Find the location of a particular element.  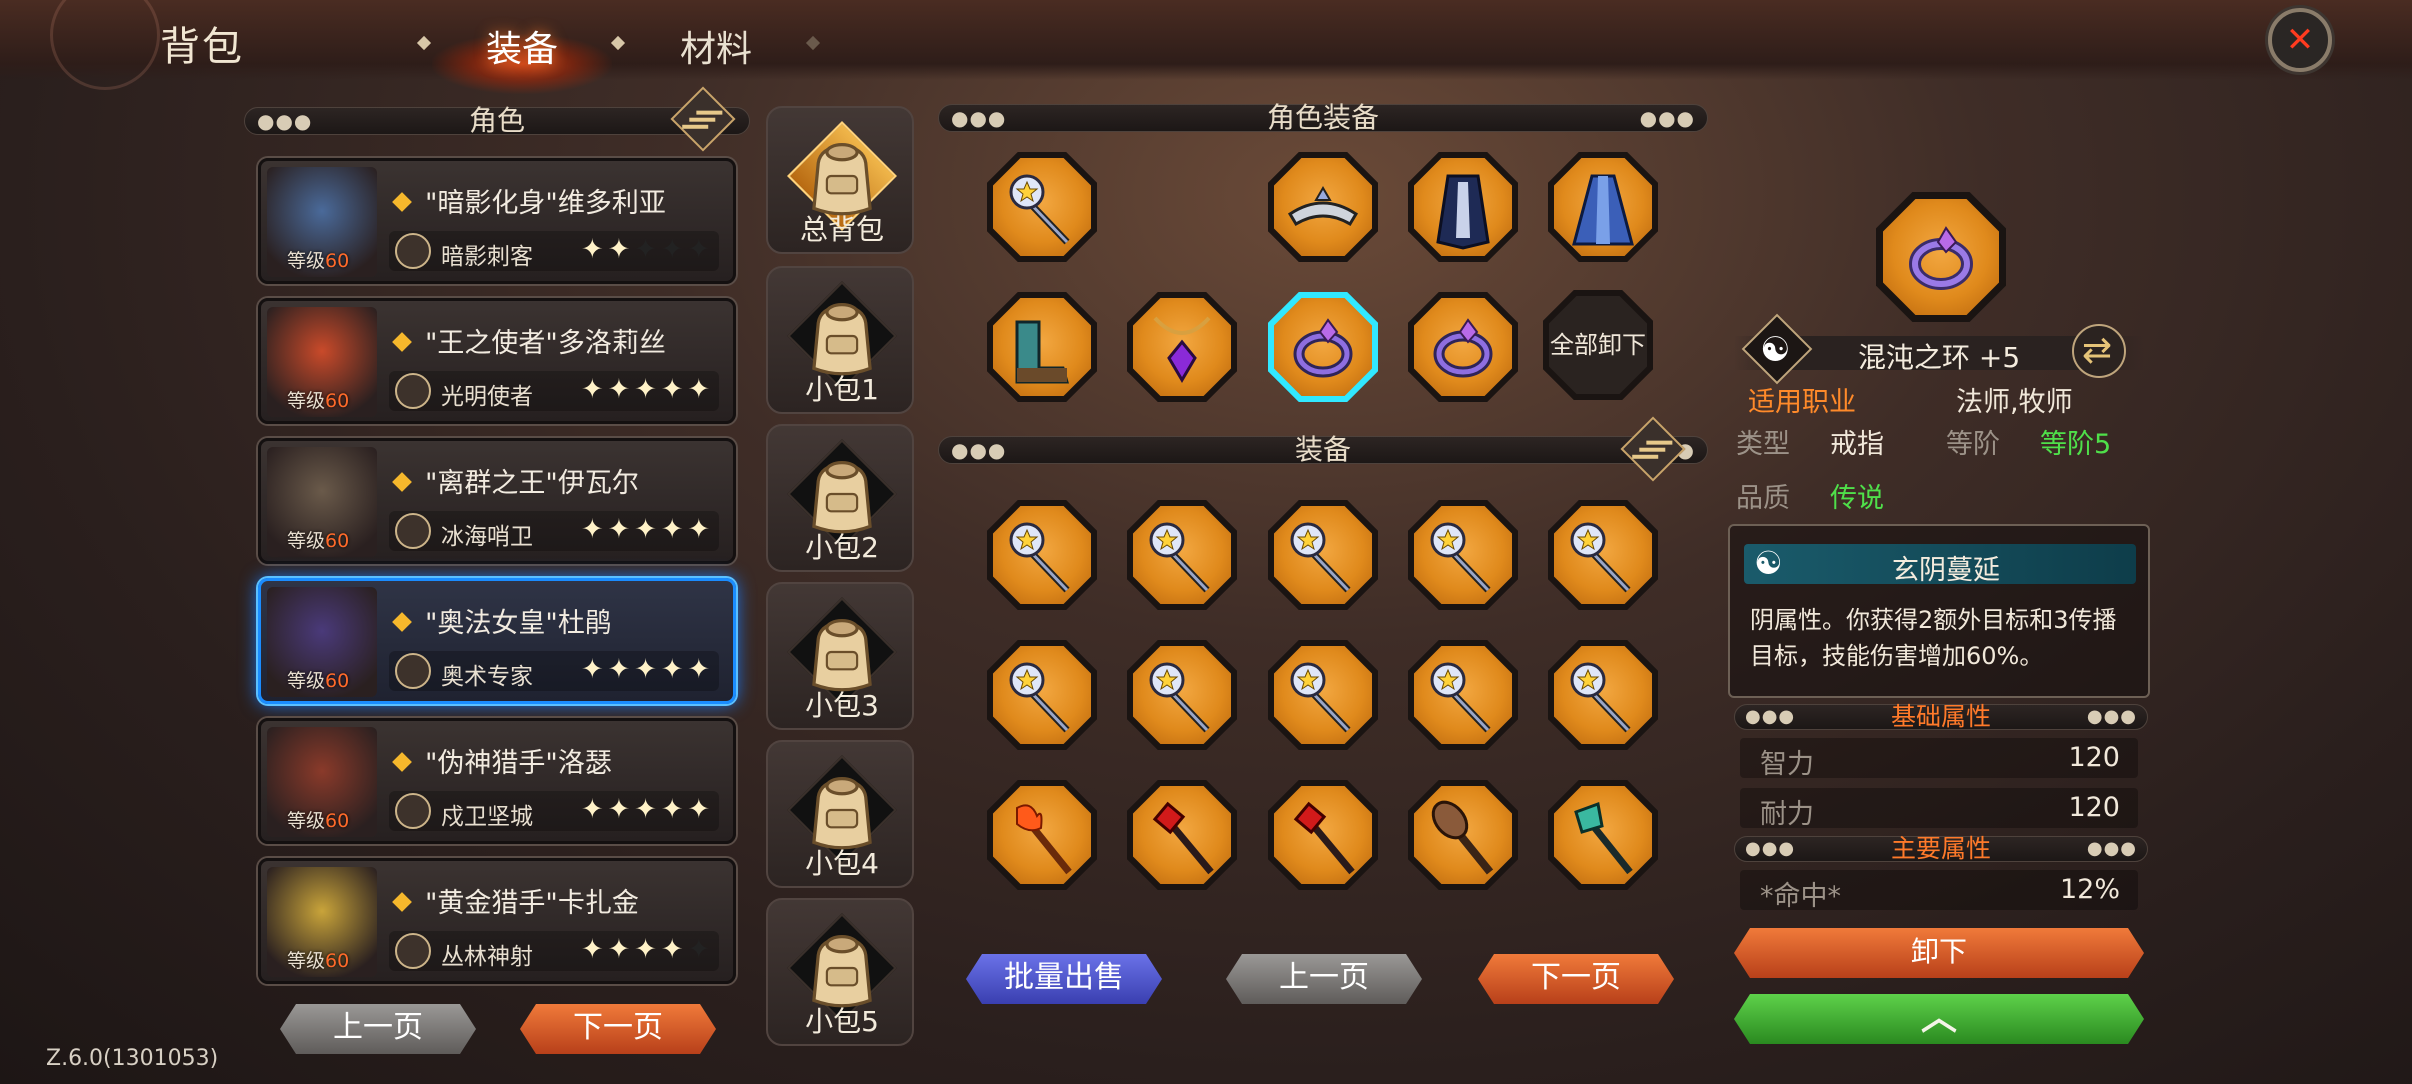

yinyang-glyph: ☯ is located at coordinates (1775, 350).